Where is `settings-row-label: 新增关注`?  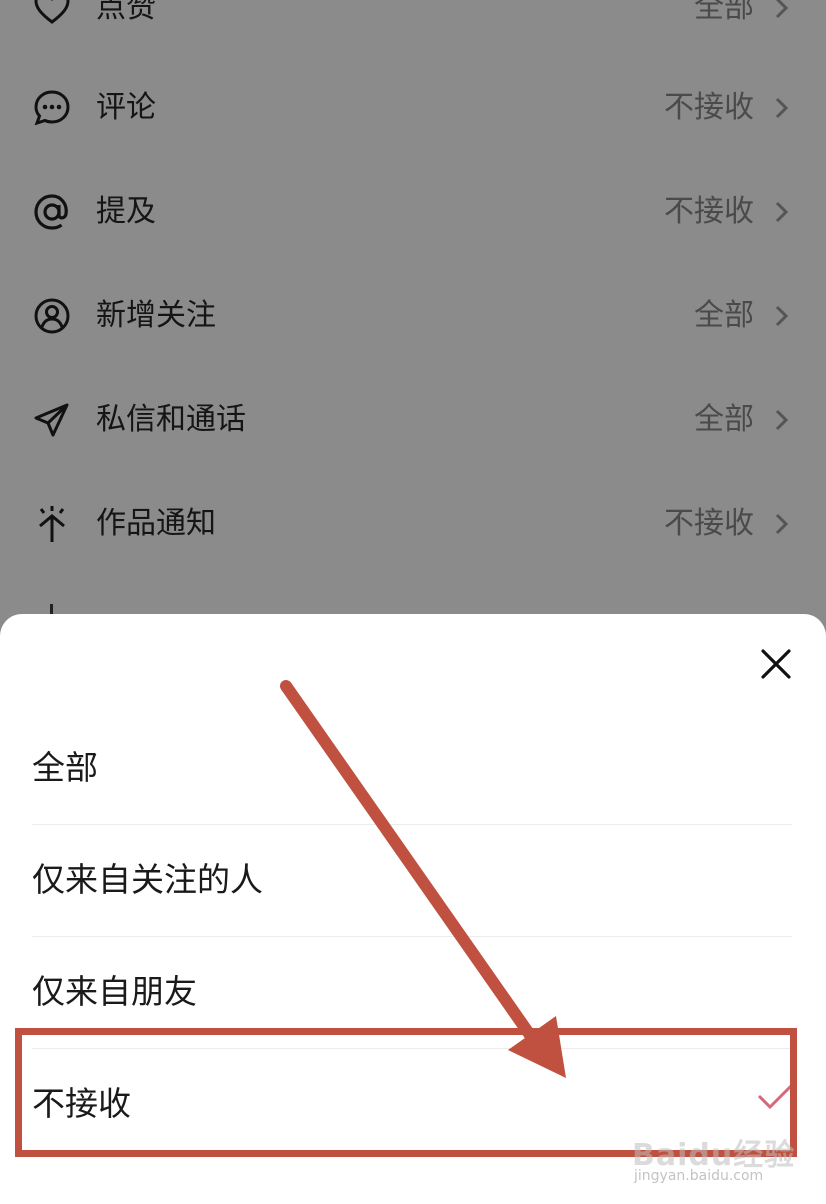
settings-row-label: 新增关注 is located at coordinates (156, 315).